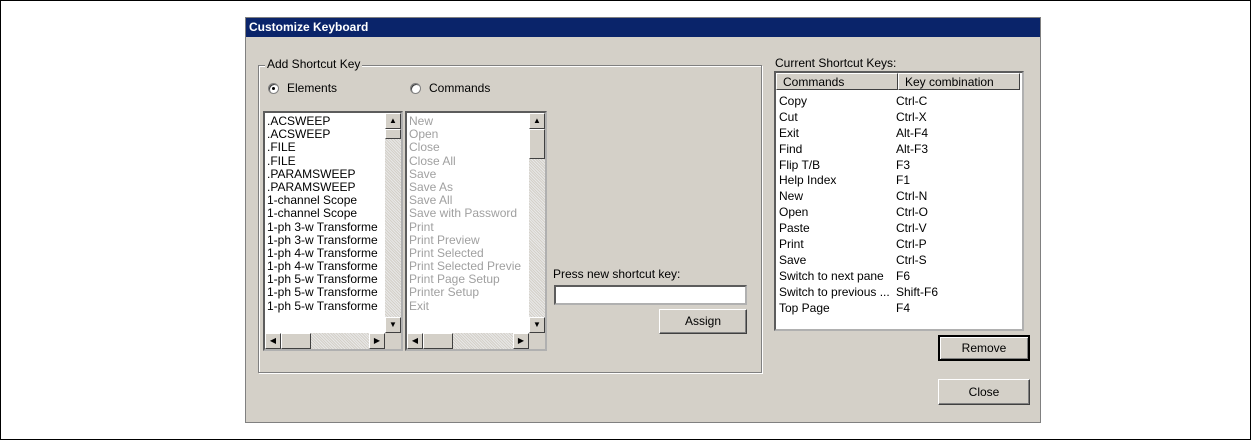 The height and width of the screenshot is (440, 1251). I want to click on scroll-corner, so click(537, 341).